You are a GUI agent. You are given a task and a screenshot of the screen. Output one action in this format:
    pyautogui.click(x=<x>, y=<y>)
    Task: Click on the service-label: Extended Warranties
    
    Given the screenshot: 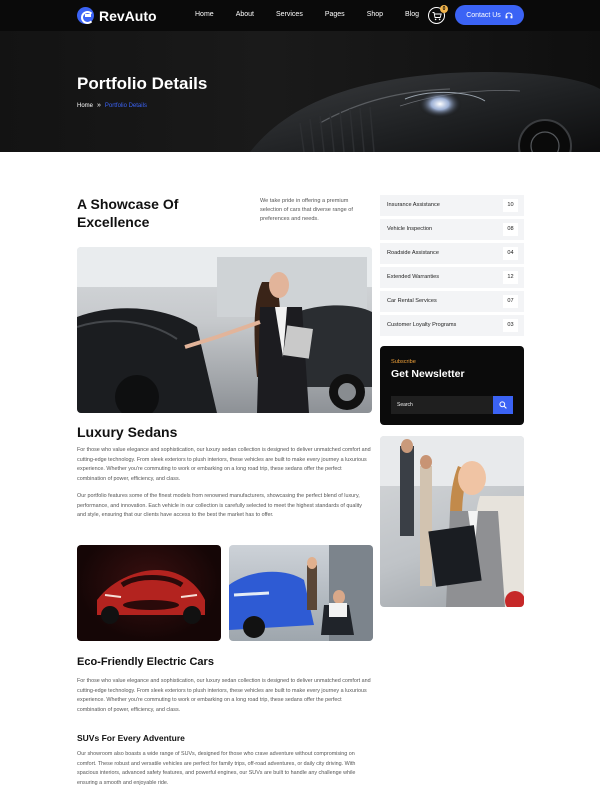 What is the action you would take?
    pyautogui.click(x=413, y=277)
    